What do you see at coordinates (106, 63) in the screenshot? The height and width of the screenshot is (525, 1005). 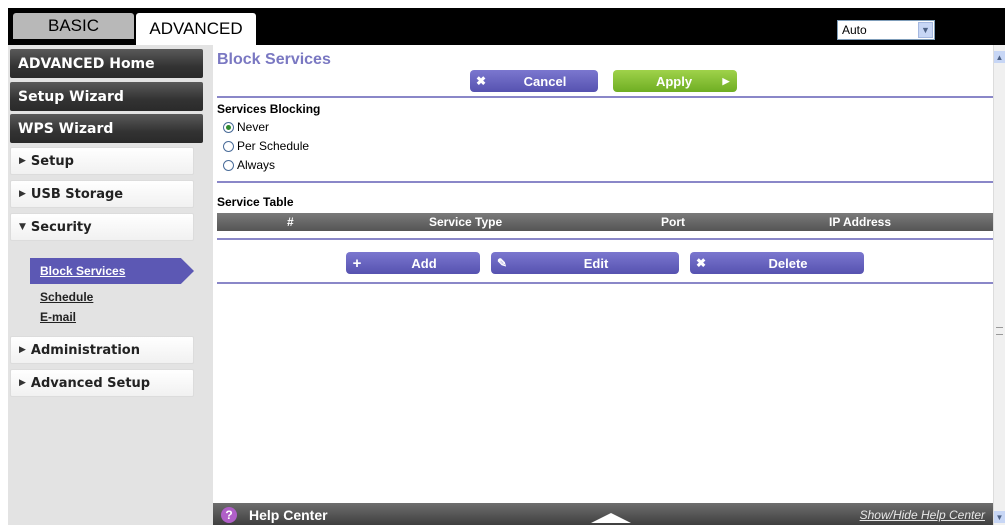 I see `sidebar-item-advanced-home: ADVANCED Home` at bounding box center [106, 63].